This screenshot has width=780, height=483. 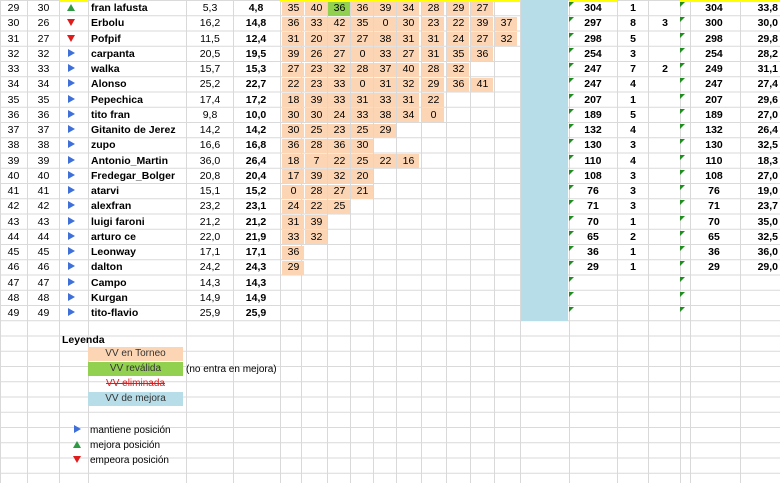 I want to click on tournament-score: 22, so click(x=433, y=99).